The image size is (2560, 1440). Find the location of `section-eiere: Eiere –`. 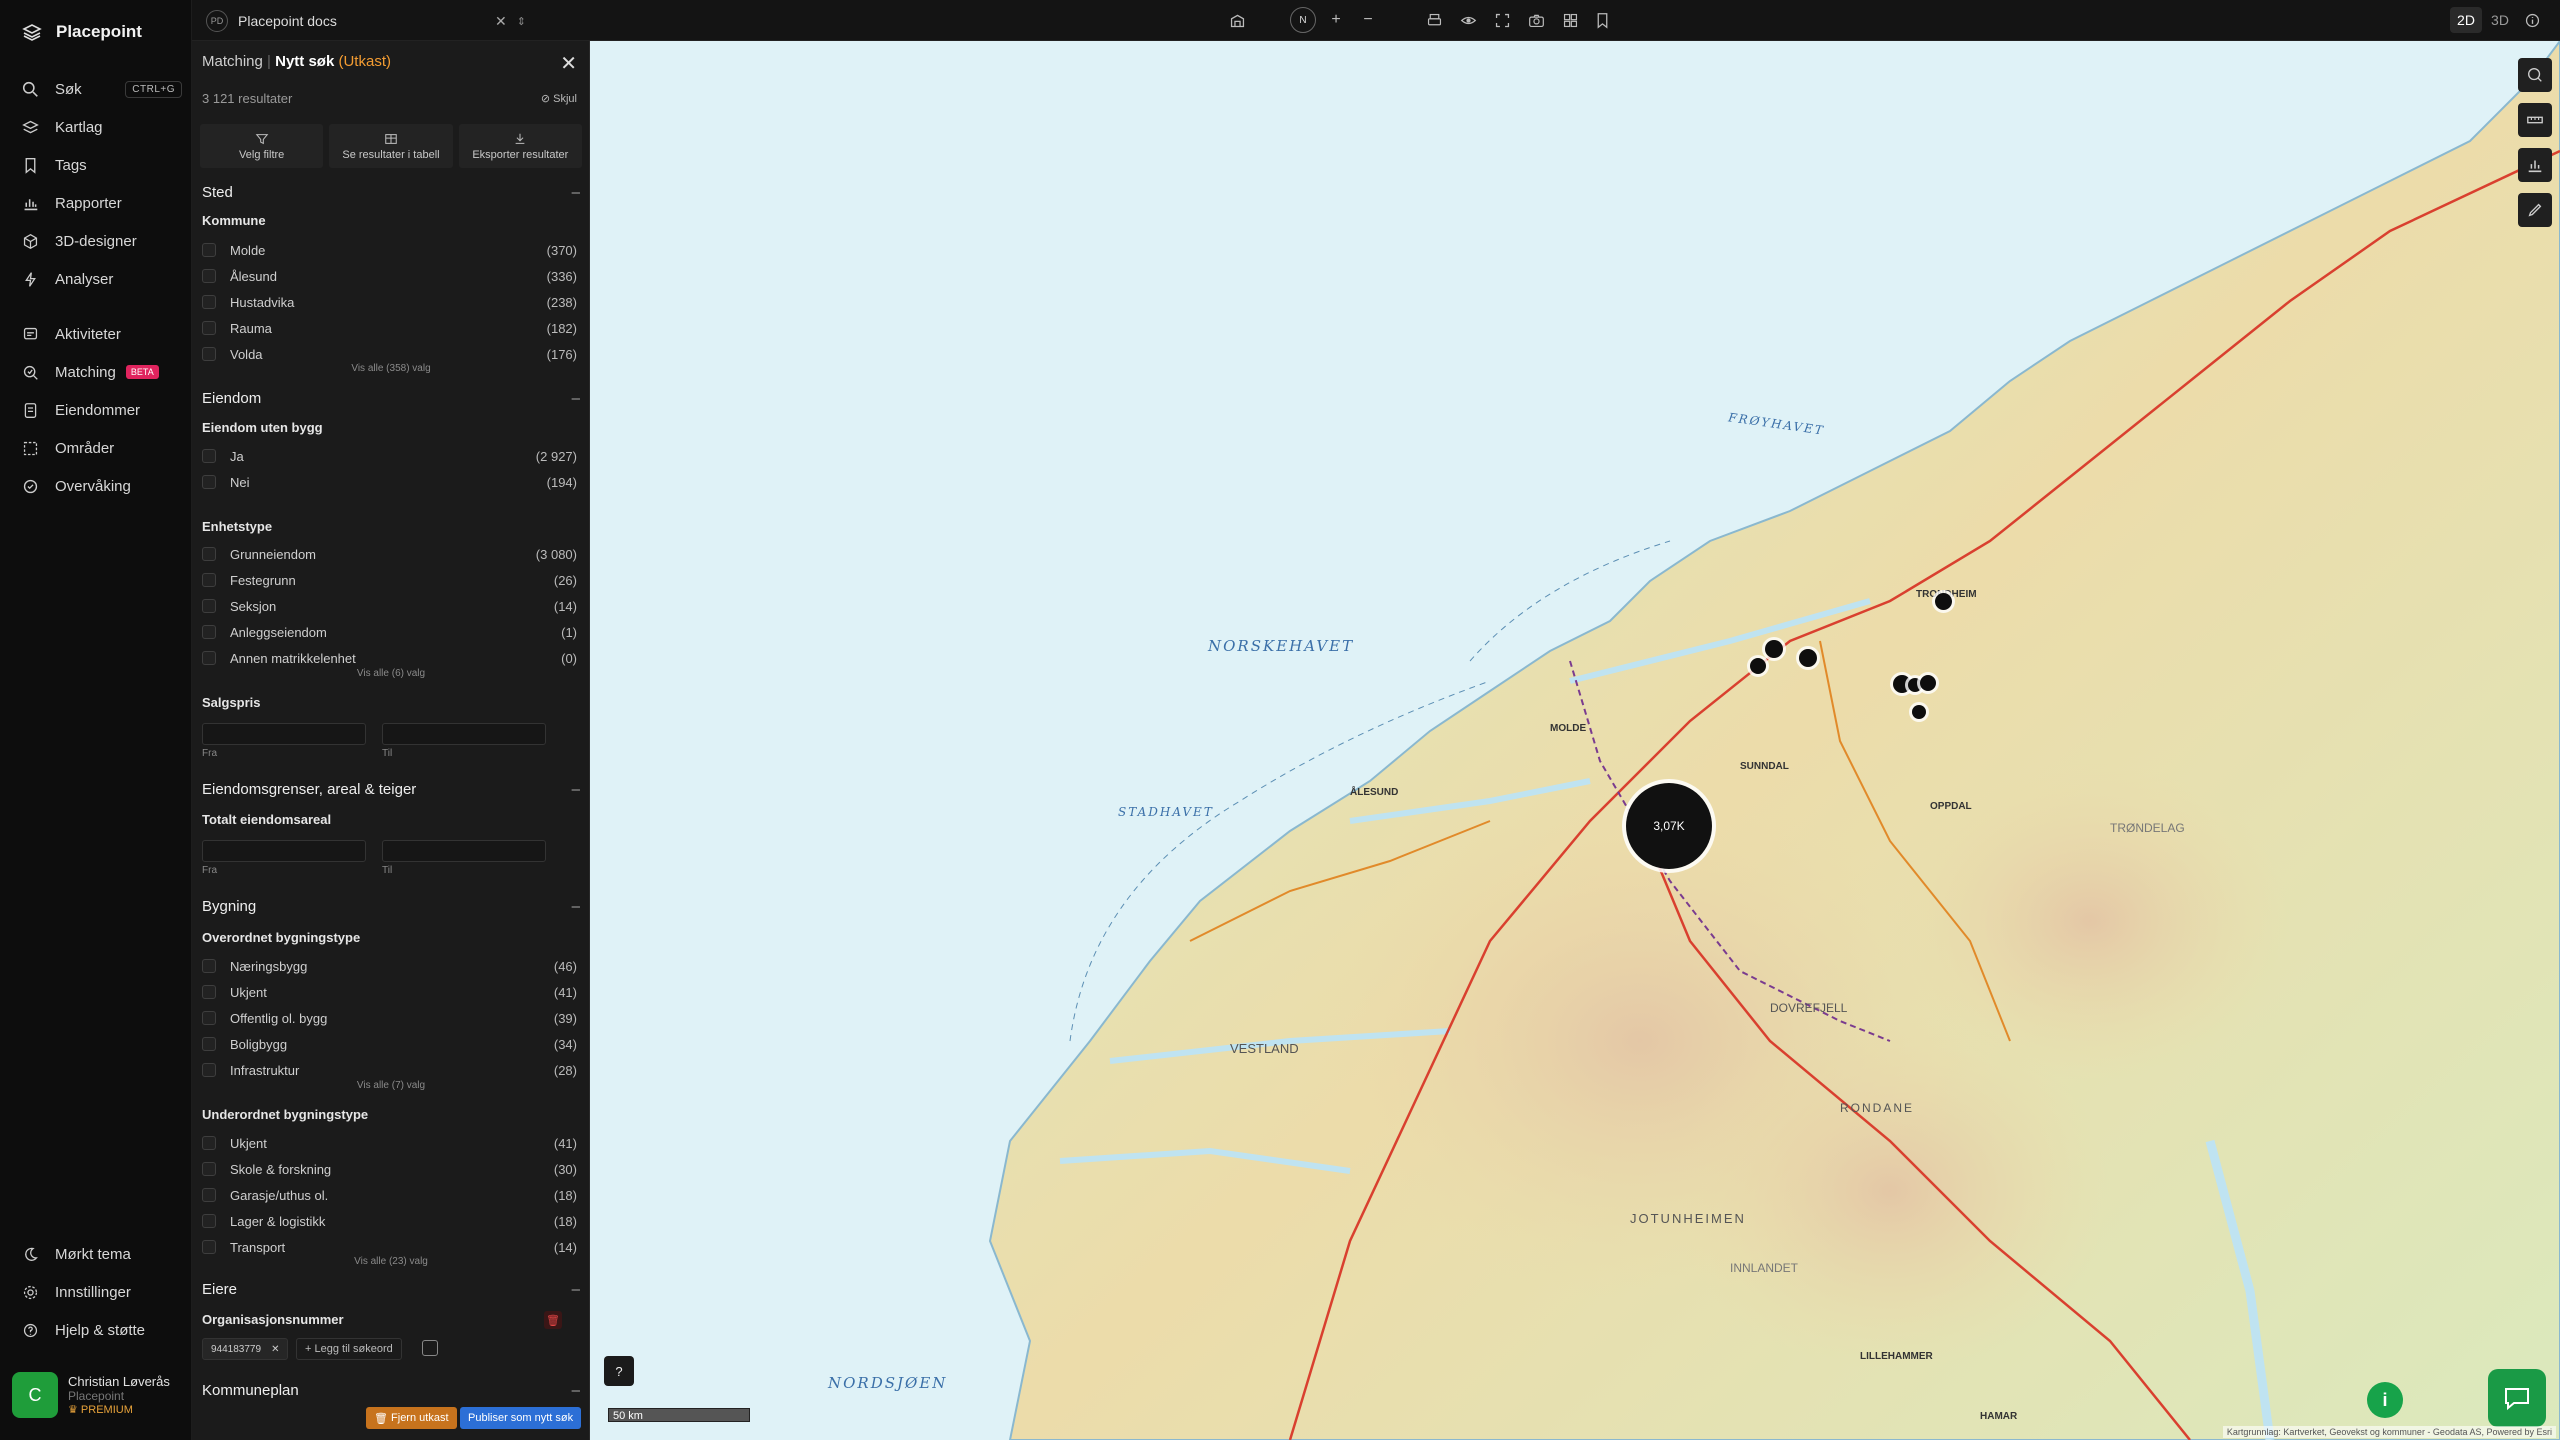

section-eiere: Eiere – is located at coordinates (391, 1289).